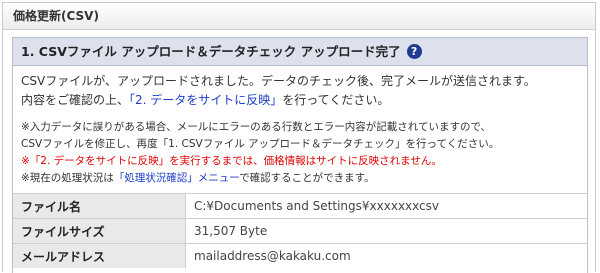  What do you see at coordinates (336, 100) in the screenshot?
I see `message-line-2-suffix: を行ってください。` at bounding box center [336, 100].